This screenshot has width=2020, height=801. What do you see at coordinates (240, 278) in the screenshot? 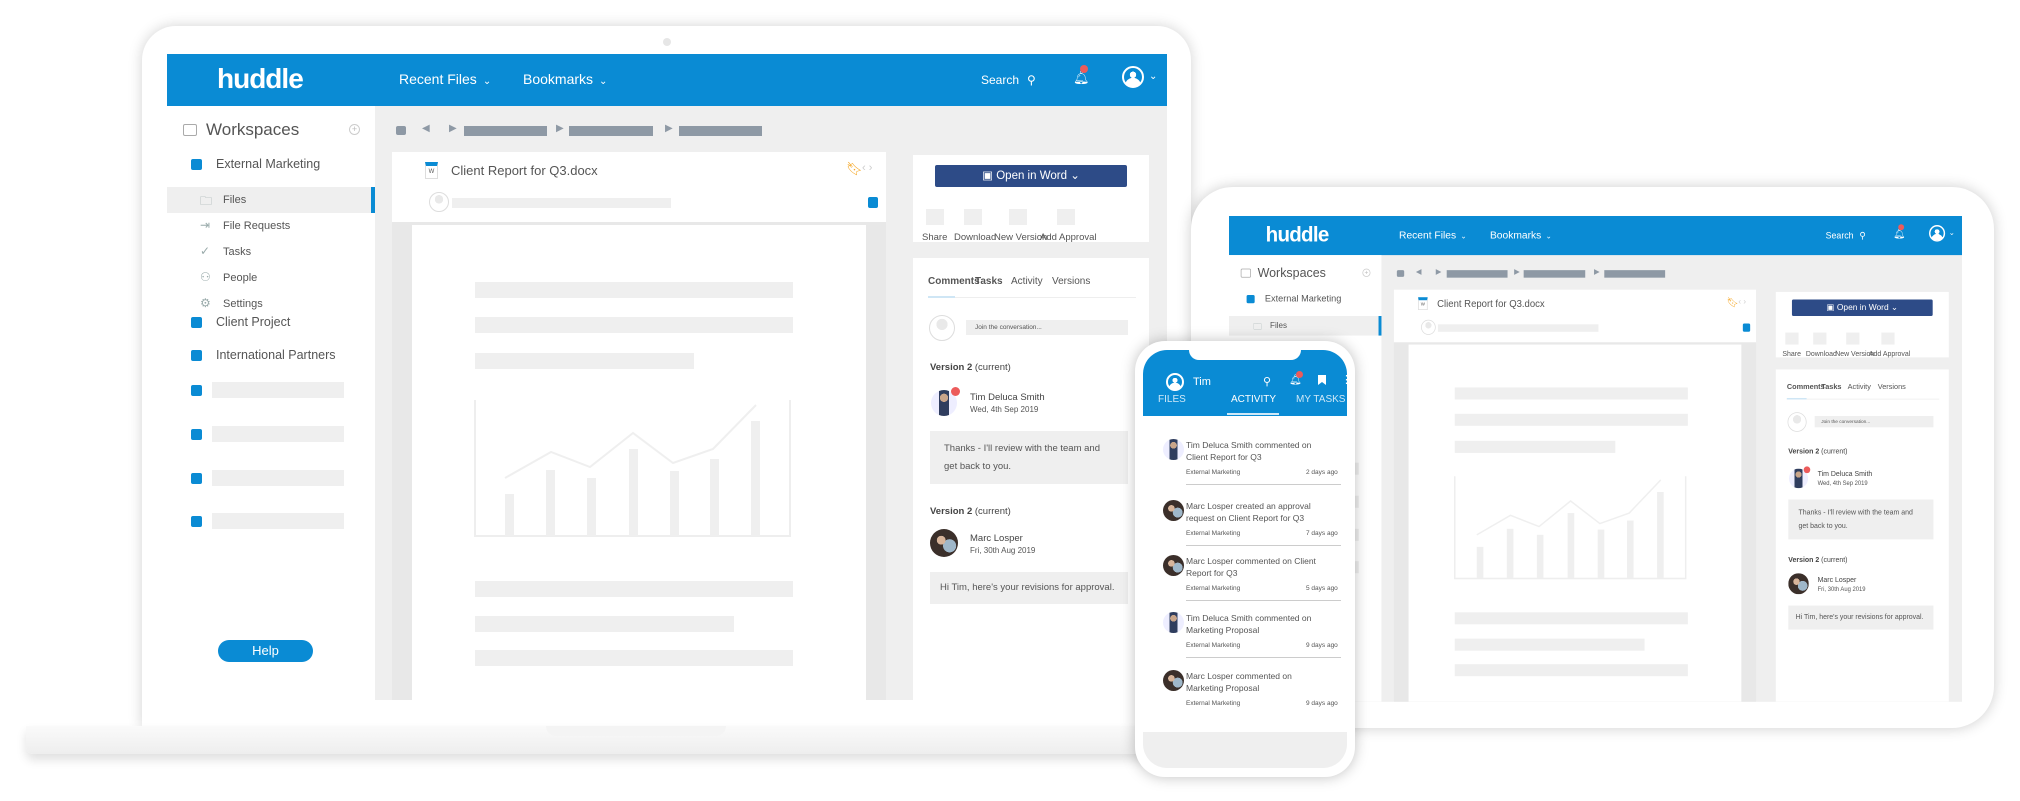
I see `sidebar-item-people: People` at bounding box center [240, 278].